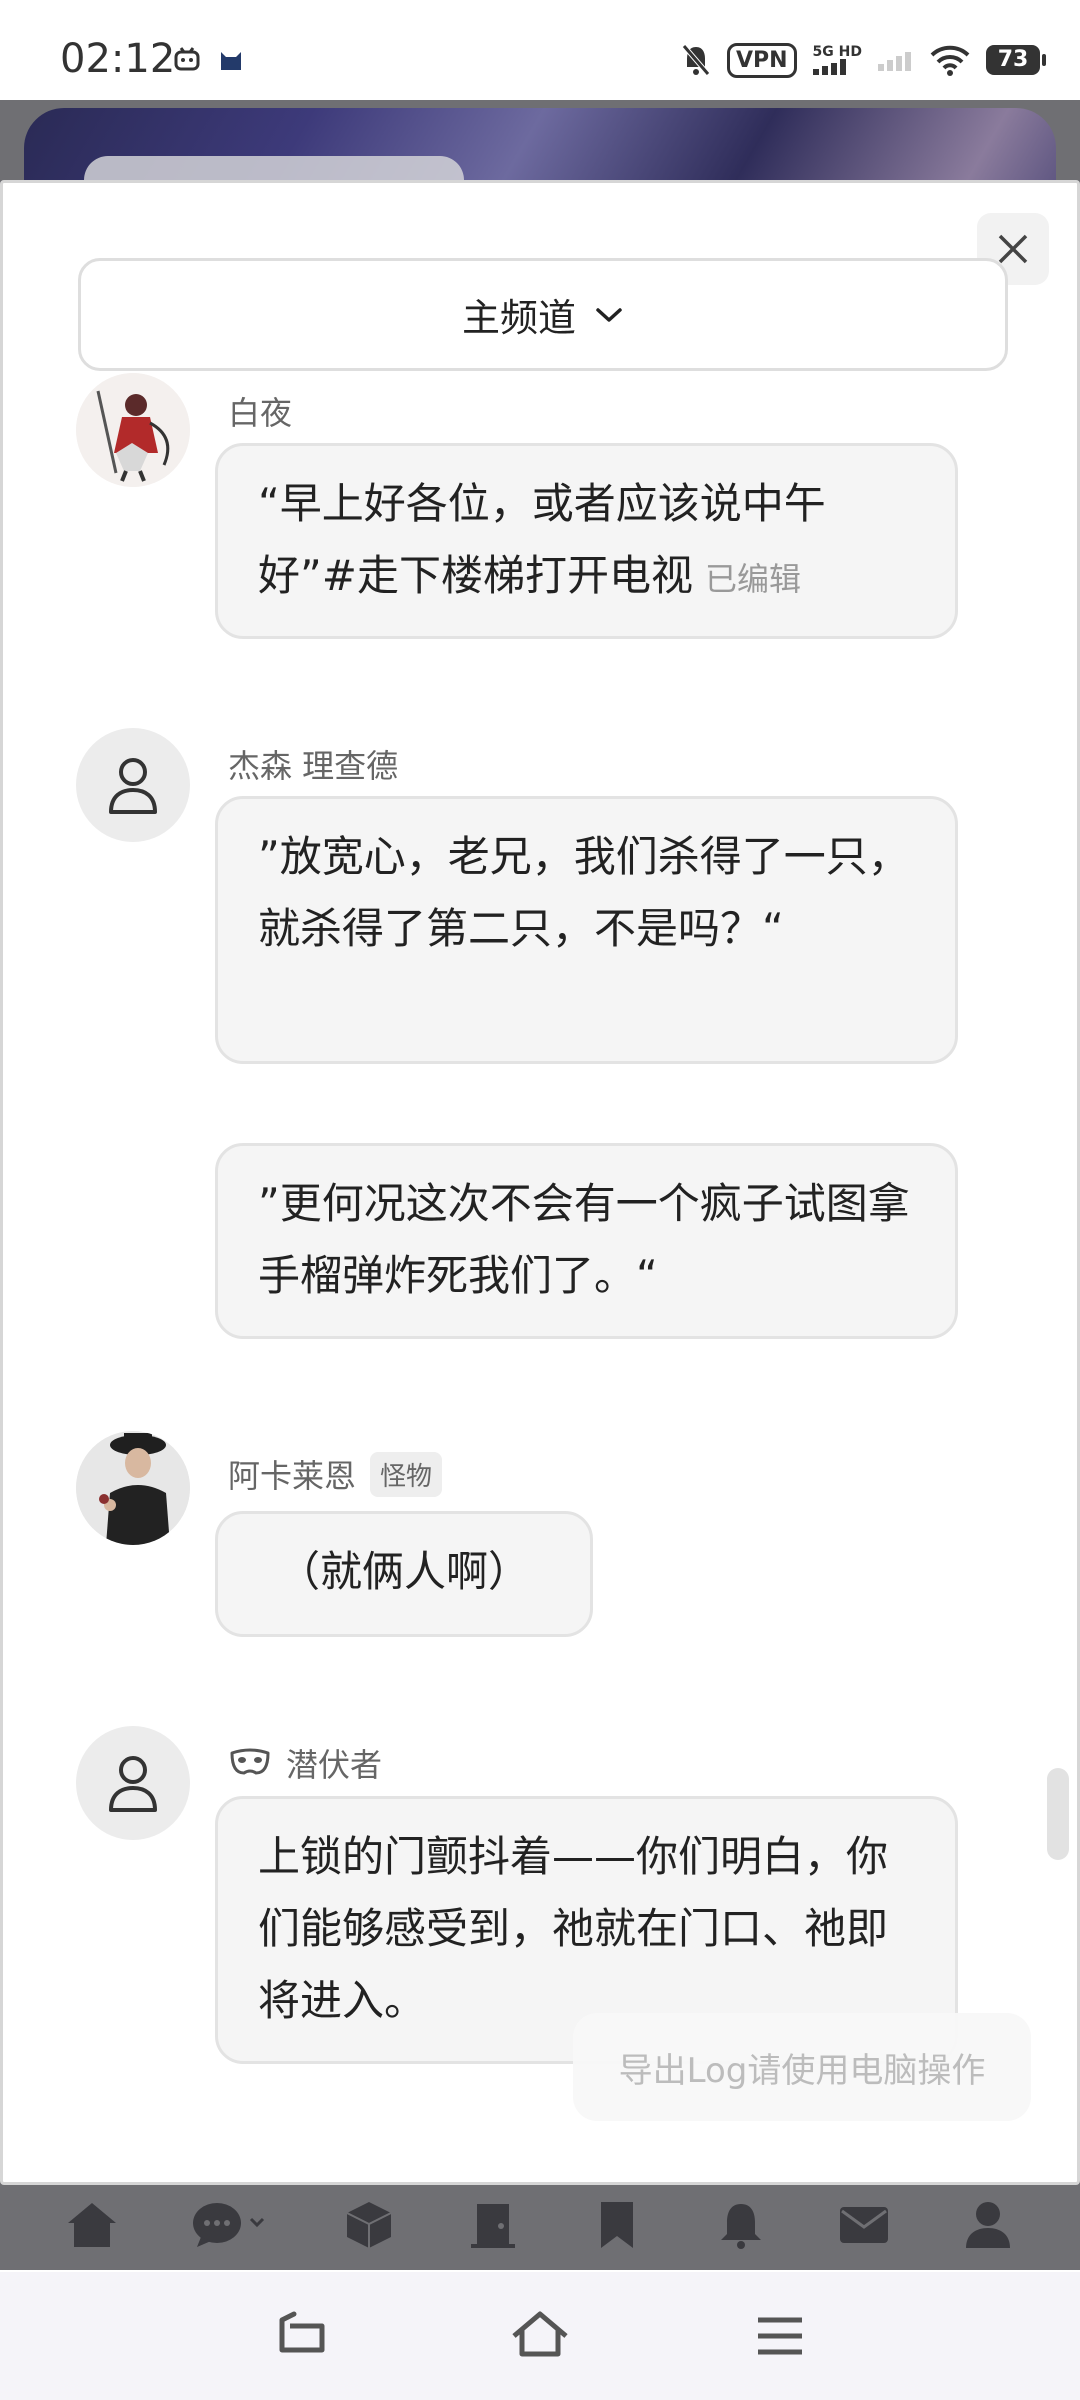  I want to click on vpn-badge: VPN, so click(761, 60).